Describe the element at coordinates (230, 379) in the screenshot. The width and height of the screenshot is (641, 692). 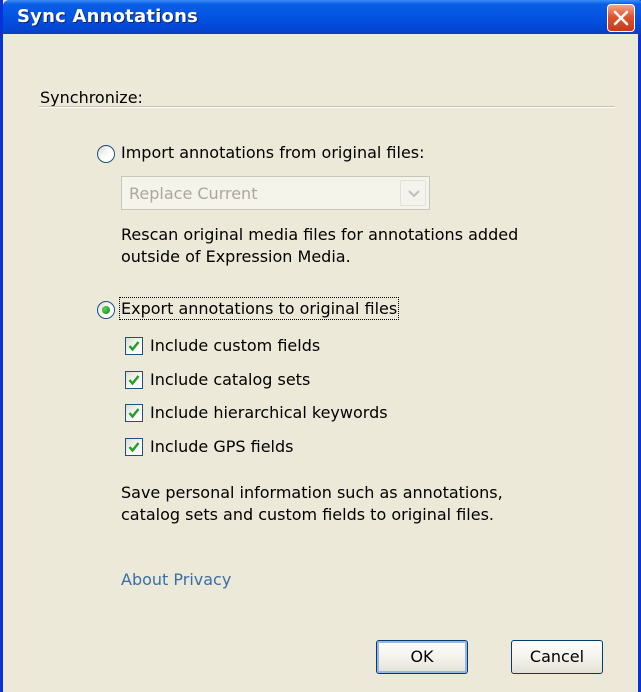
I see `catalog-sets-label: Include catalog sets` at that location.